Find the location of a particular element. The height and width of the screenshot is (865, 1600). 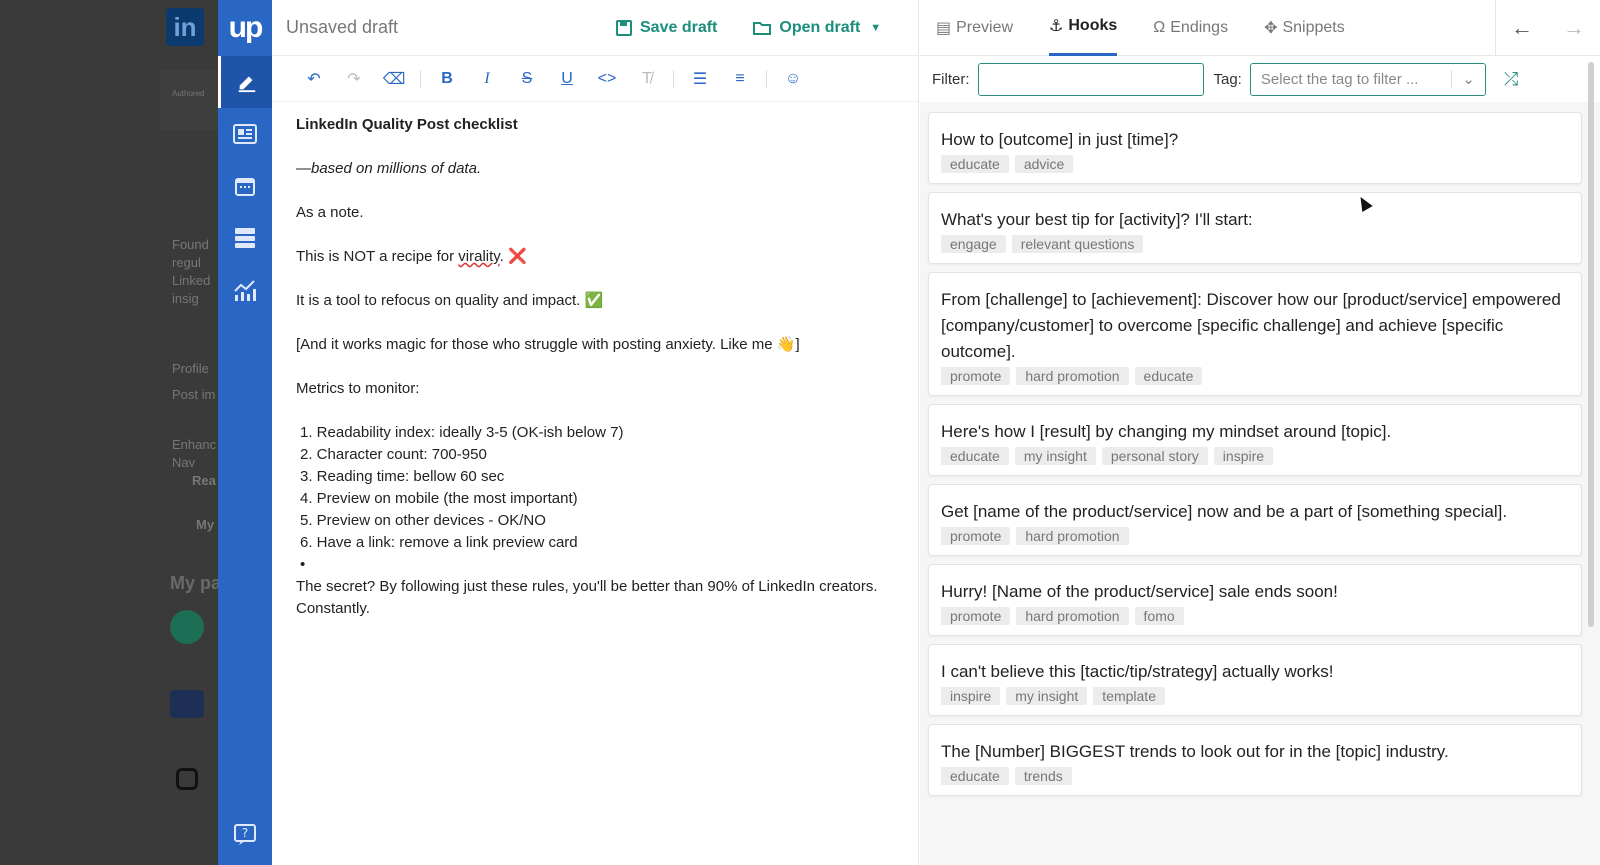

tag-chip: personal story is located at coordinates (1154, 456).